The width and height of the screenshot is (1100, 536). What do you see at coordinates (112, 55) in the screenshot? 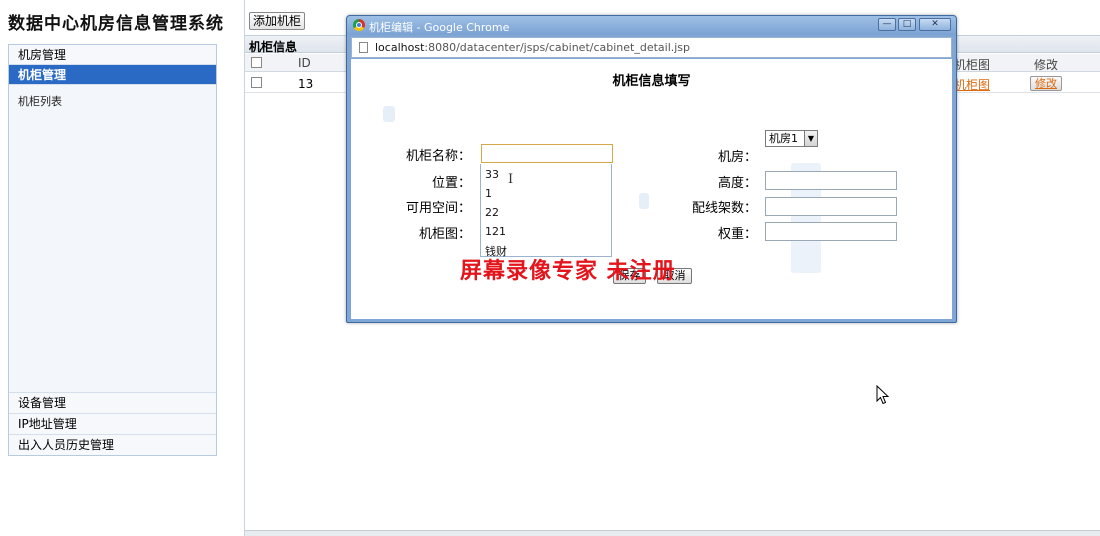
I see `sidebar-section-room-management: 机房管理` at bounding box center [112, 55].